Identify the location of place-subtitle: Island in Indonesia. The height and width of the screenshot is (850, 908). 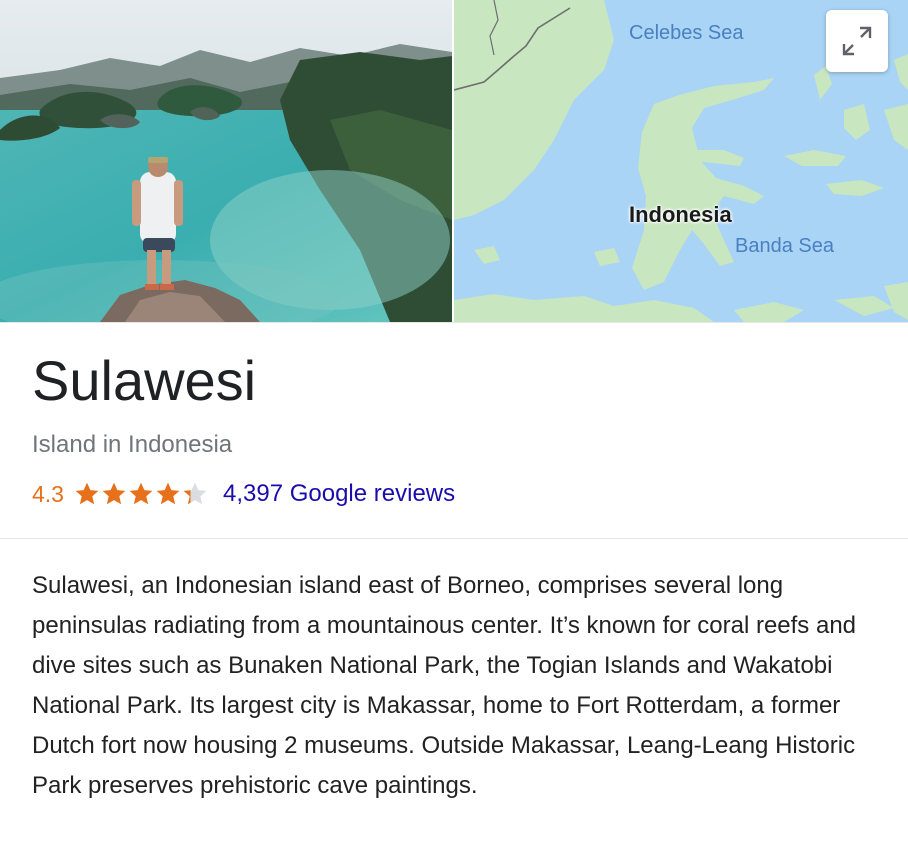
(132, 444).